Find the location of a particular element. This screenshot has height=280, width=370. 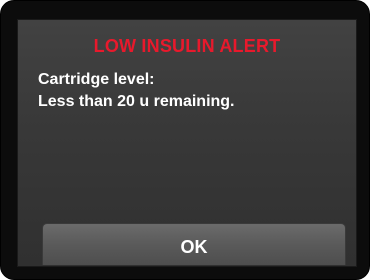

alert-message-line-1: Cartridge level: is located at coordinates (96, 79).